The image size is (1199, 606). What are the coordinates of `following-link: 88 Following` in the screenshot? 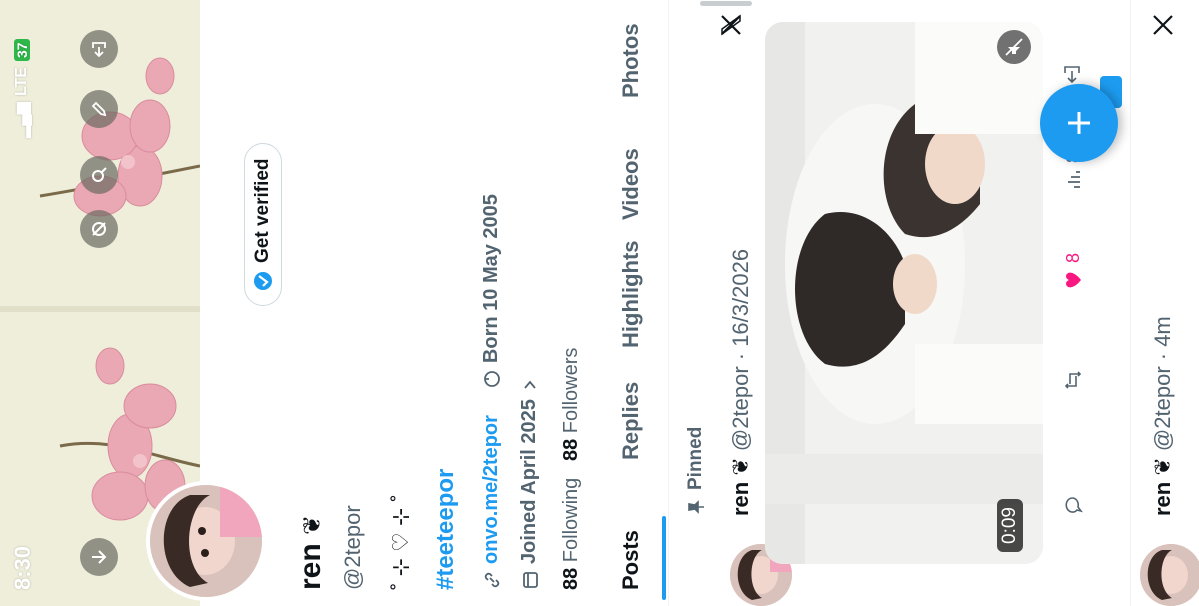 It's located at (571, 534).